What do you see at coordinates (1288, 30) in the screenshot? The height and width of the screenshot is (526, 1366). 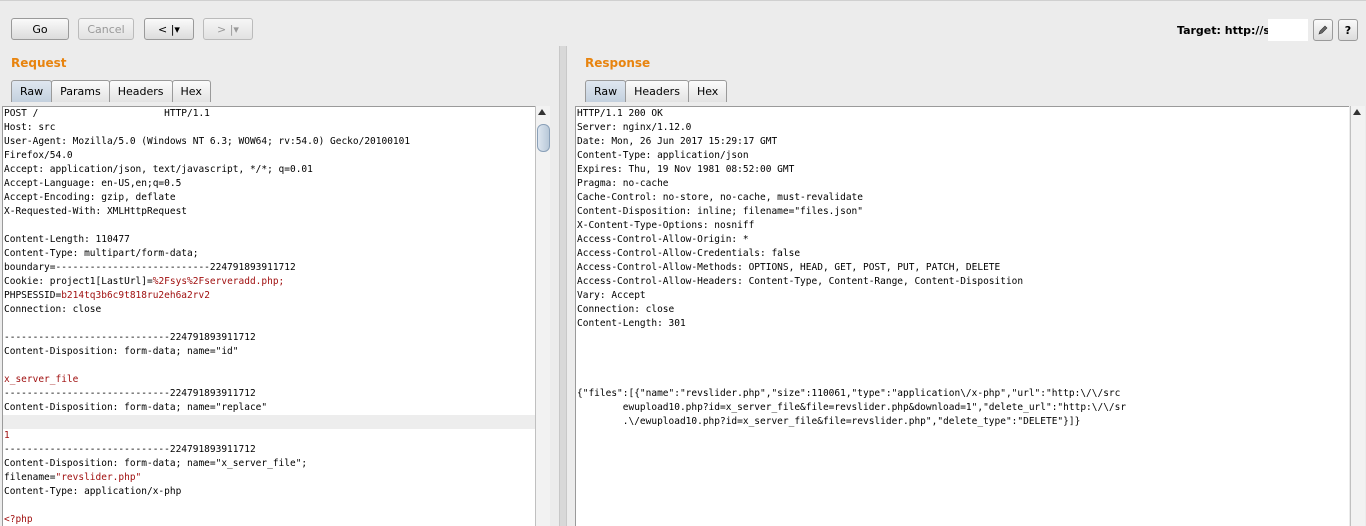 I see `target-host-field` at bounding box center [1288, 30].